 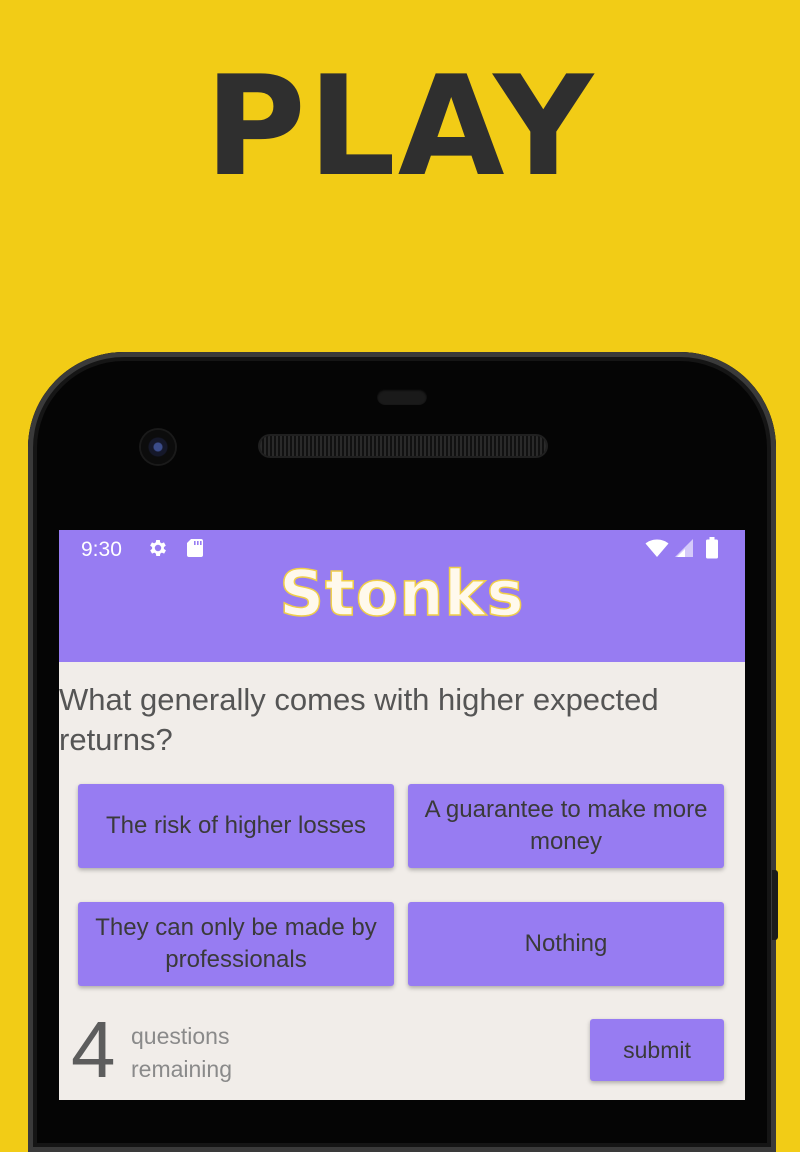 I want to click on questions-remaining-label: questions remaining, so click(x=181, y=1052).